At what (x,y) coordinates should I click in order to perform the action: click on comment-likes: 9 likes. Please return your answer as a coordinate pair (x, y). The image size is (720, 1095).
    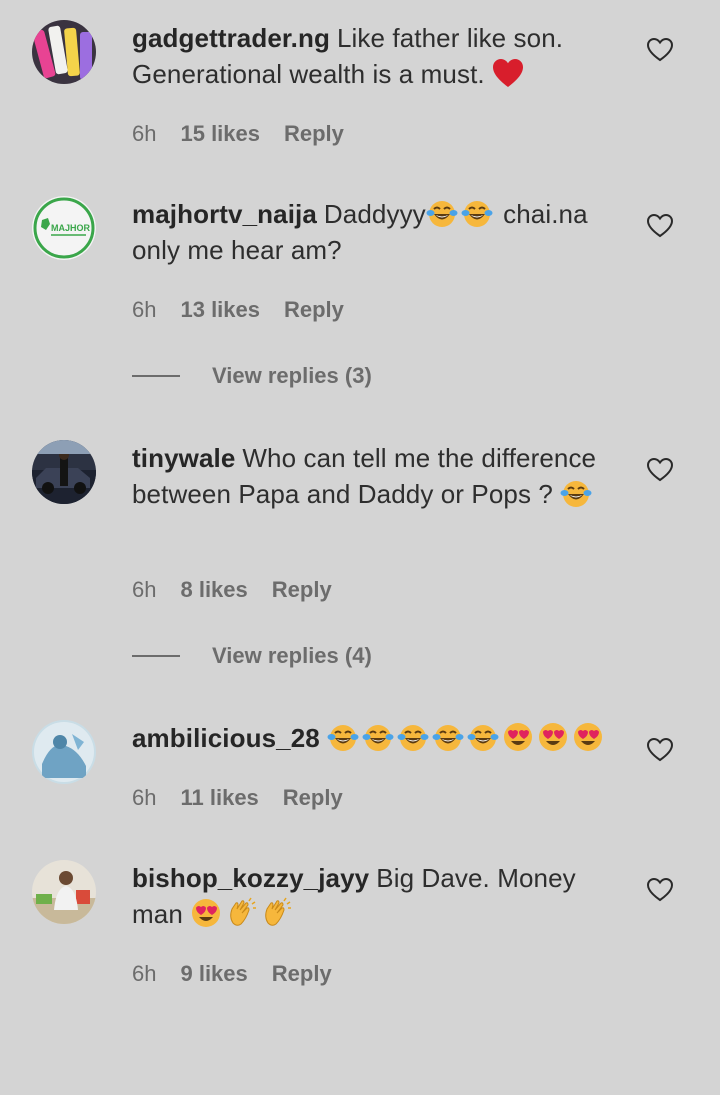
    Looking at the image, I should click on (213, 973).